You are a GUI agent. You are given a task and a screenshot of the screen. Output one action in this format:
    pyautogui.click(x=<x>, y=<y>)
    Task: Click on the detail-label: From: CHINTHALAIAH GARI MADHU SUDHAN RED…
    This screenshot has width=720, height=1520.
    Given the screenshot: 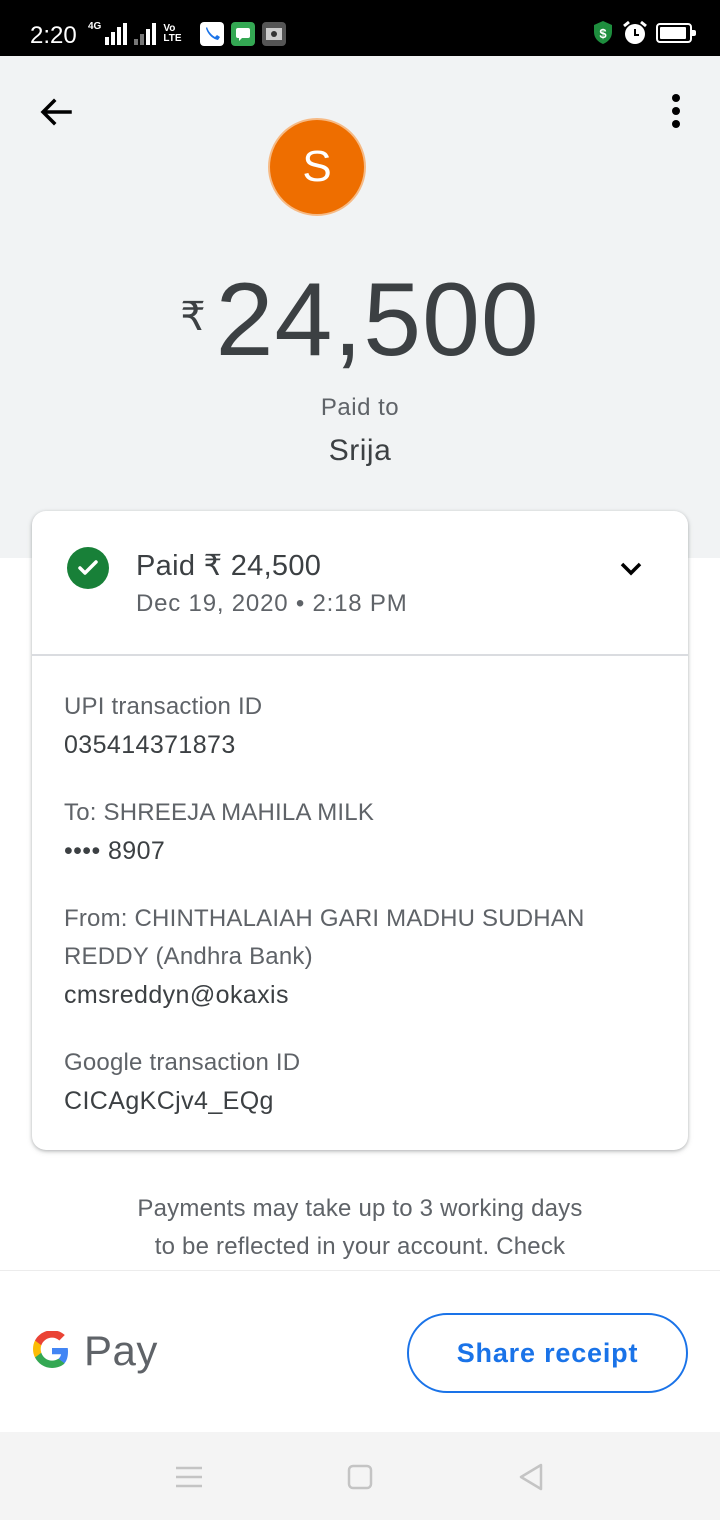 What is the action you would take?
    pyautogui.click(x=324, y=937)
    